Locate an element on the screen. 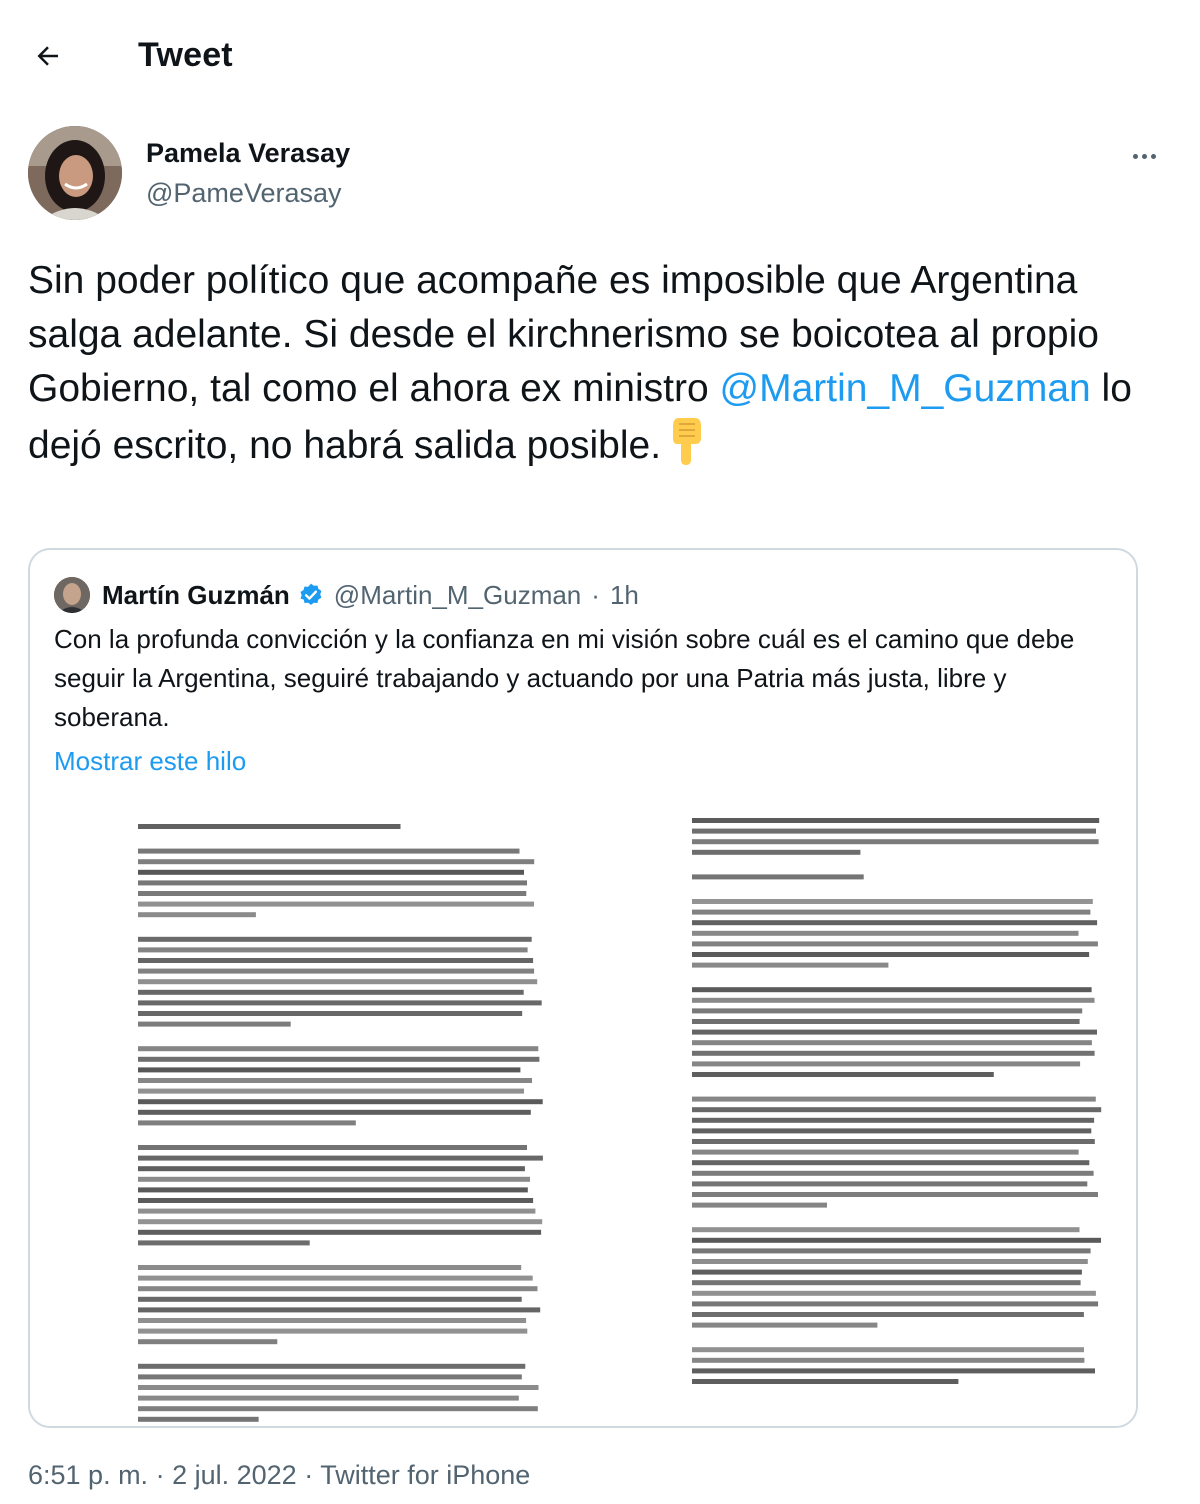  back-button is located at coordinates (48, 56).